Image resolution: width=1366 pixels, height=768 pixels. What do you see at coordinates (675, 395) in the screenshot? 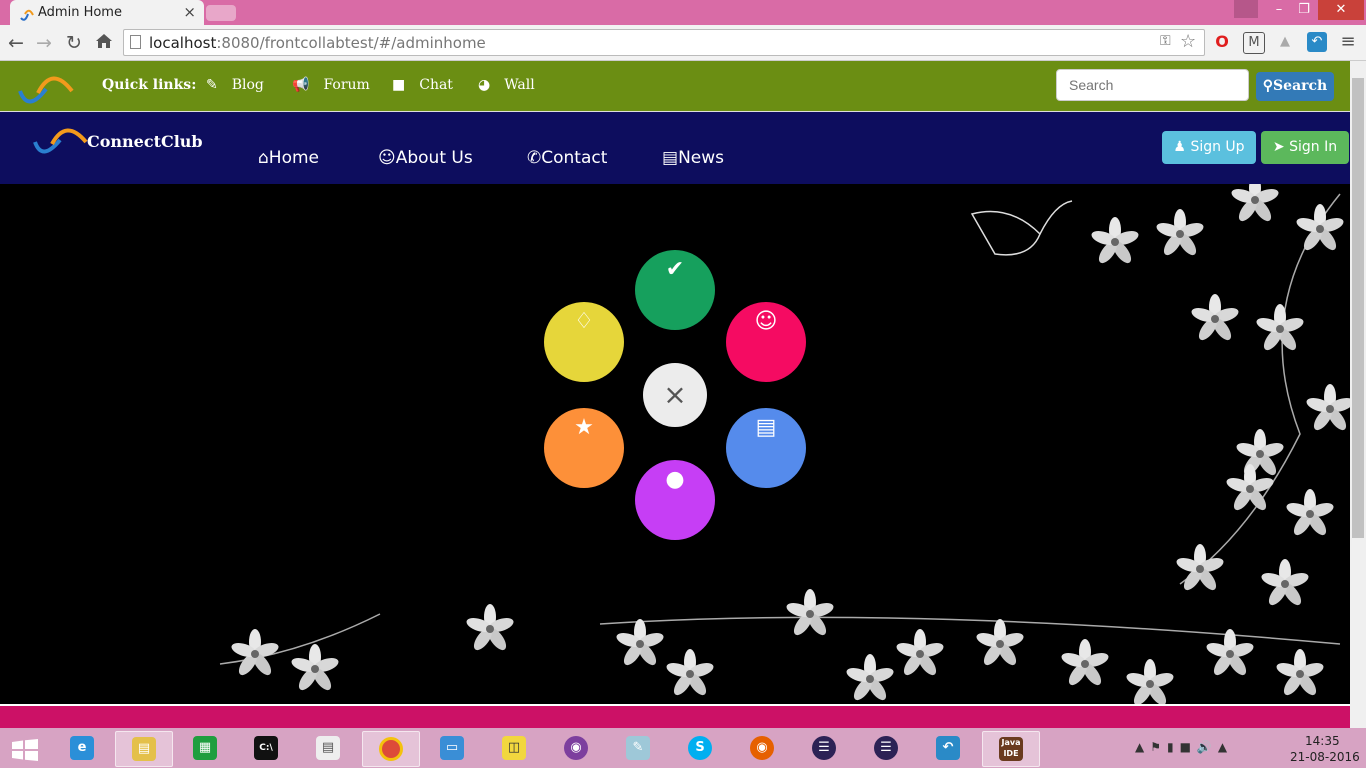
I see `menu-toggle-close-button: ×` at bounding box center [675, 395].